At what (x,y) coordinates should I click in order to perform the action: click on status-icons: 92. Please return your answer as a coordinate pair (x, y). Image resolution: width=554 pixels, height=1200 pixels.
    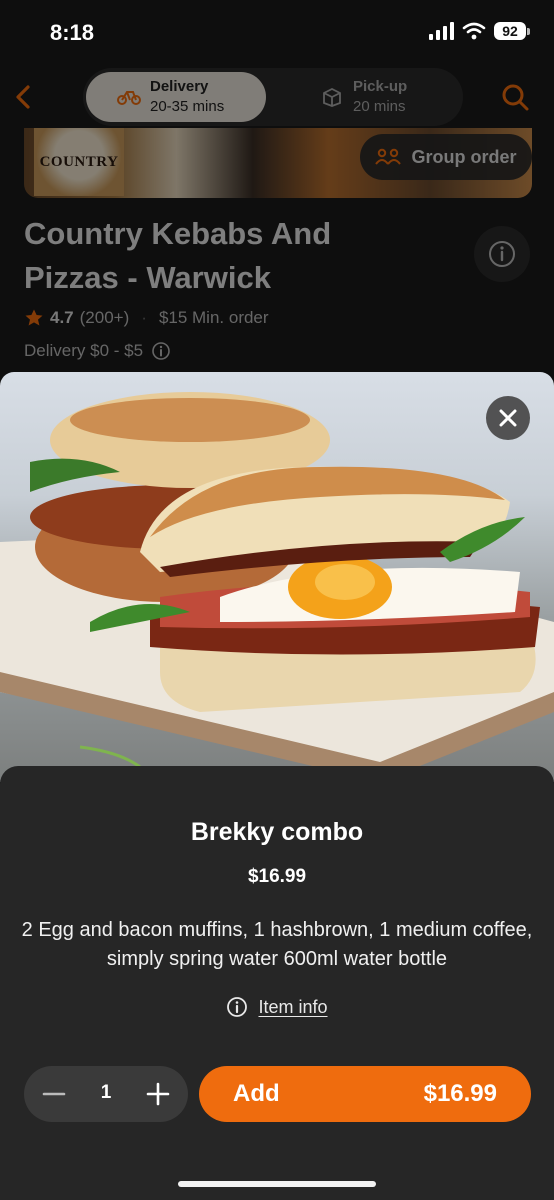
    Looking at the image, I should click on (479, 31).